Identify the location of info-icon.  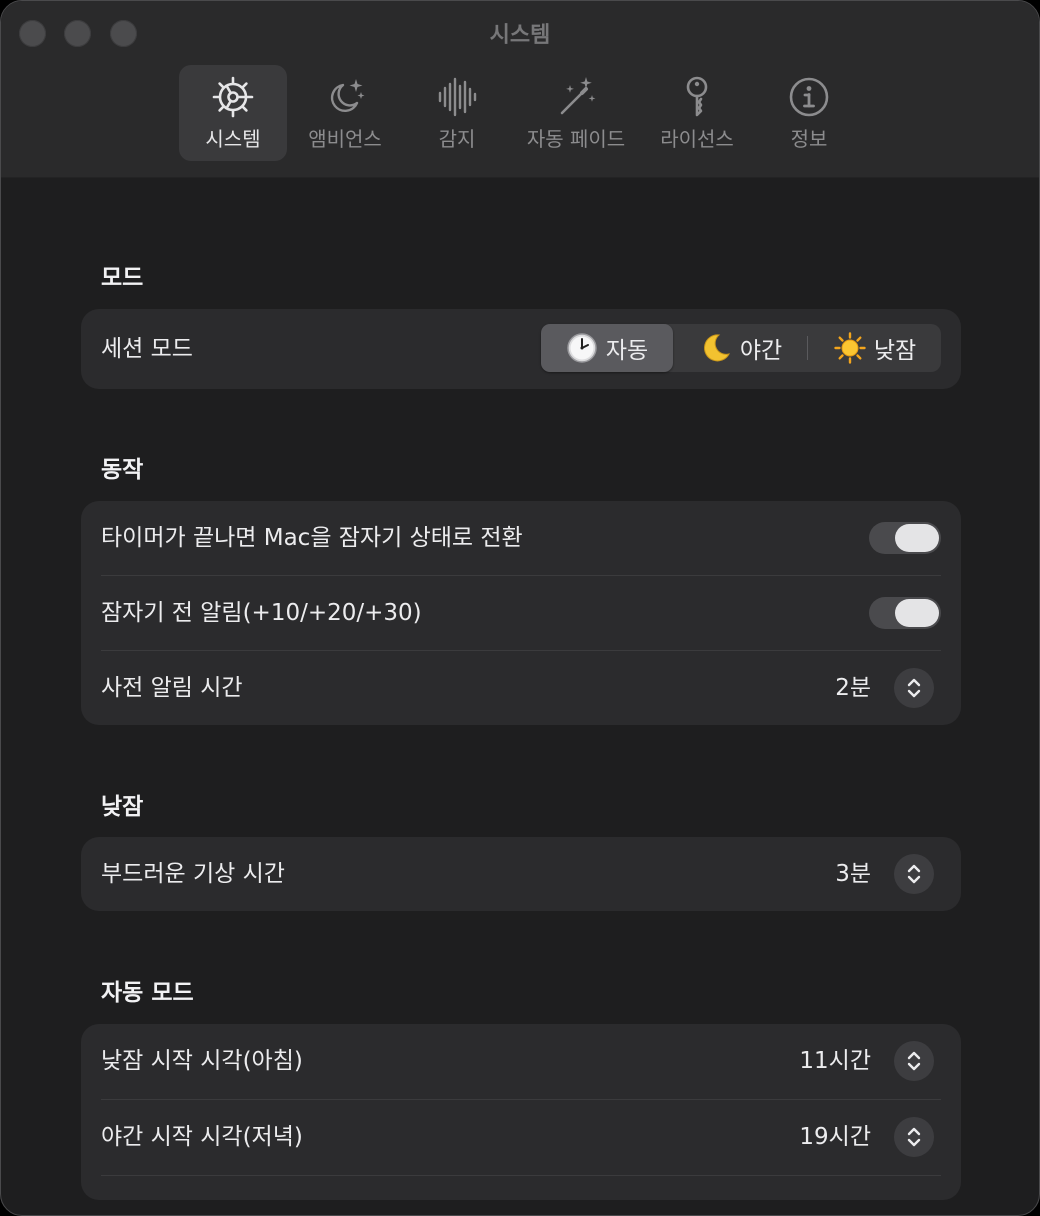
(809, 97).